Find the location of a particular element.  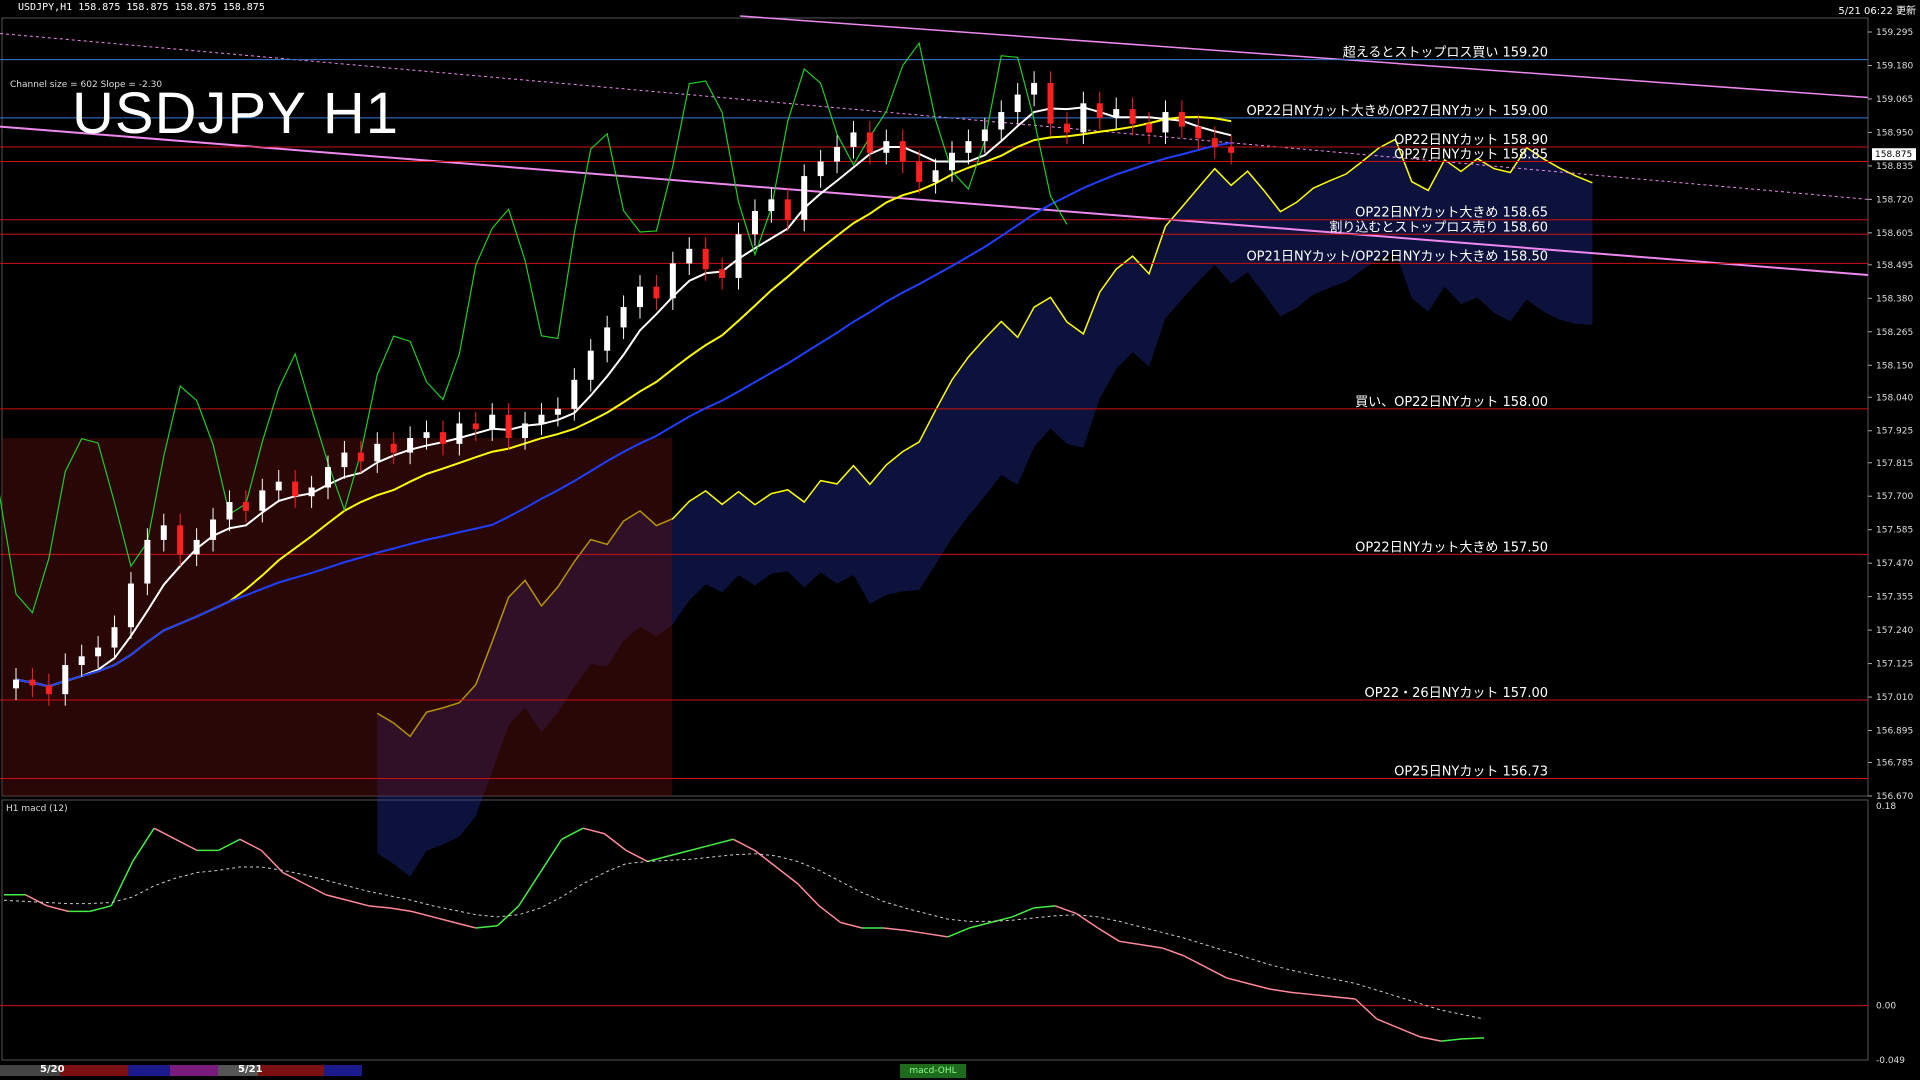

price-tick-label: 157.240 is located at coordinates (1894, 631).